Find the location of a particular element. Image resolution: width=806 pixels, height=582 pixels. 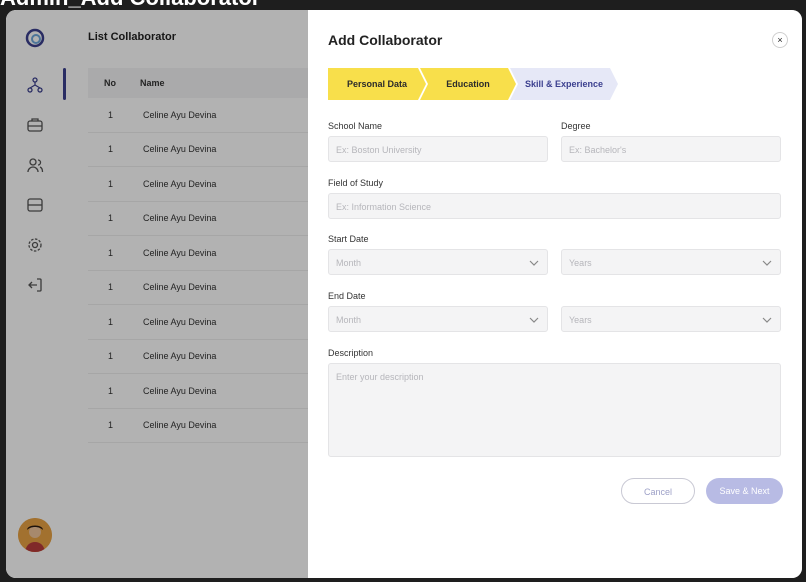

end-year-value: Years is located at coordinates (580, 320).